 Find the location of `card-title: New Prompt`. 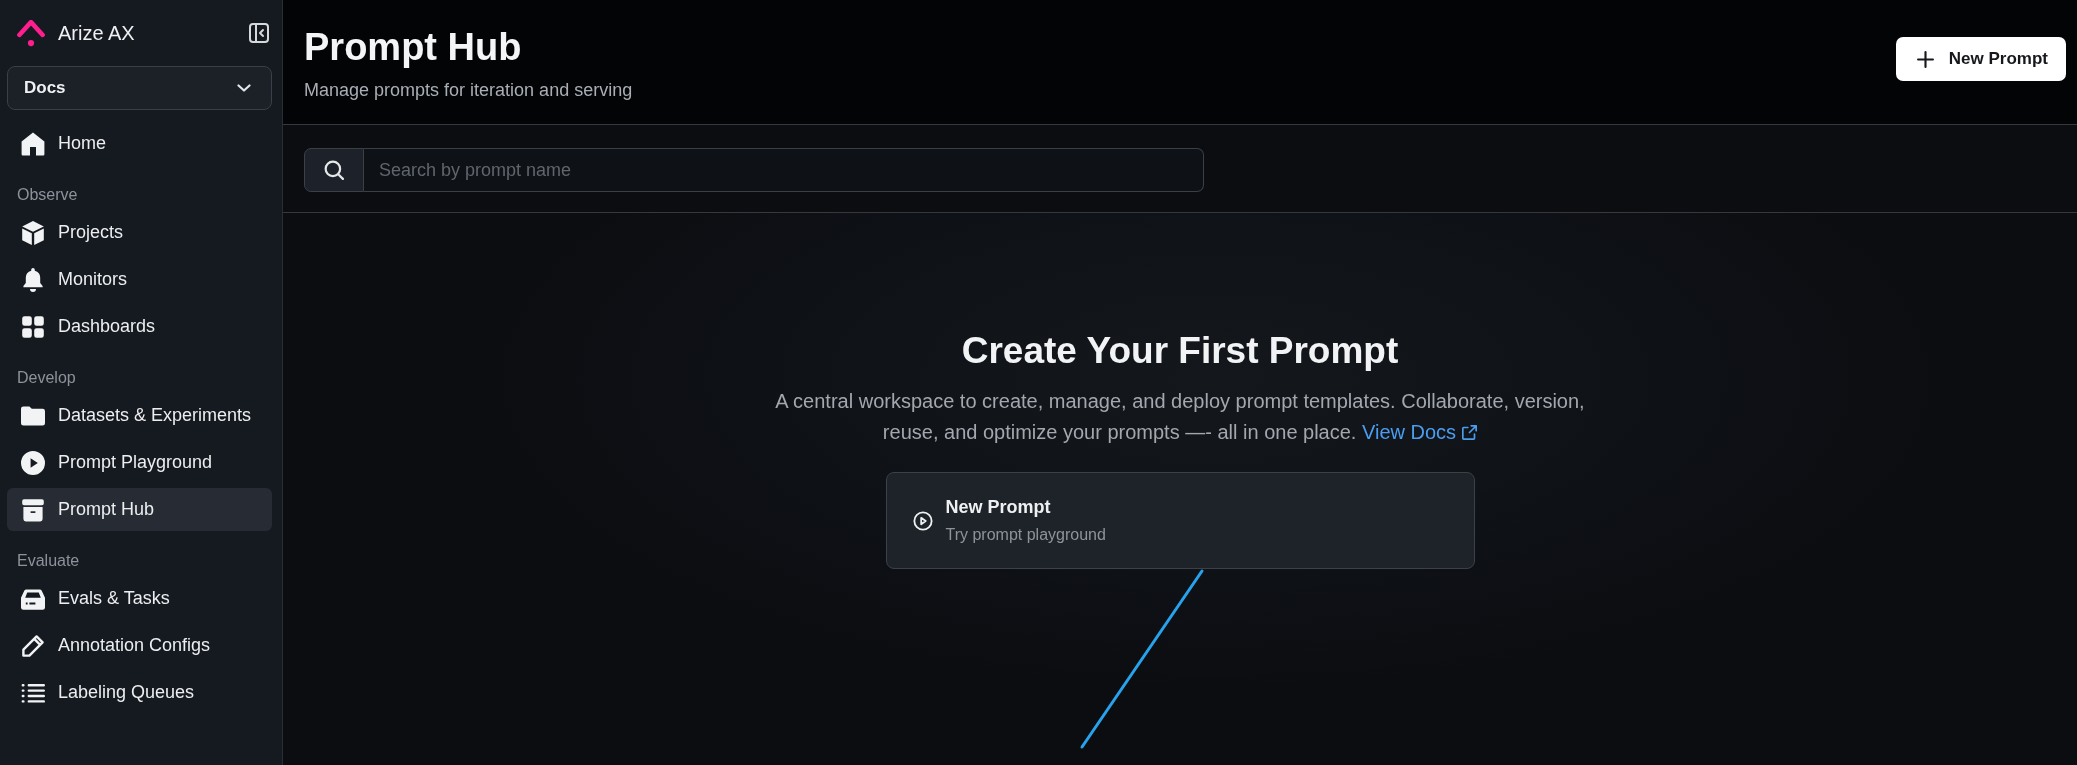

card-title: New Prompt is located at coordinates (998, 507).